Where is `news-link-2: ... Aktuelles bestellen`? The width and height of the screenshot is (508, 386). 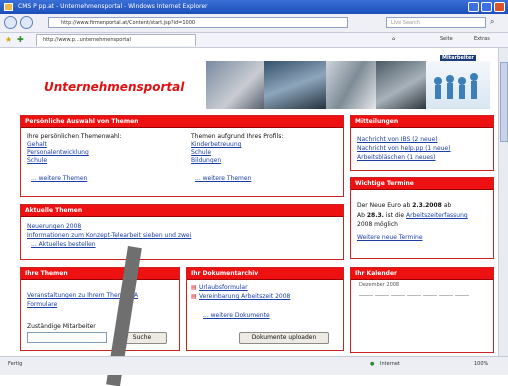 news-link-2: ... Aktuelles bestellen is located at coordinates (63, 244).